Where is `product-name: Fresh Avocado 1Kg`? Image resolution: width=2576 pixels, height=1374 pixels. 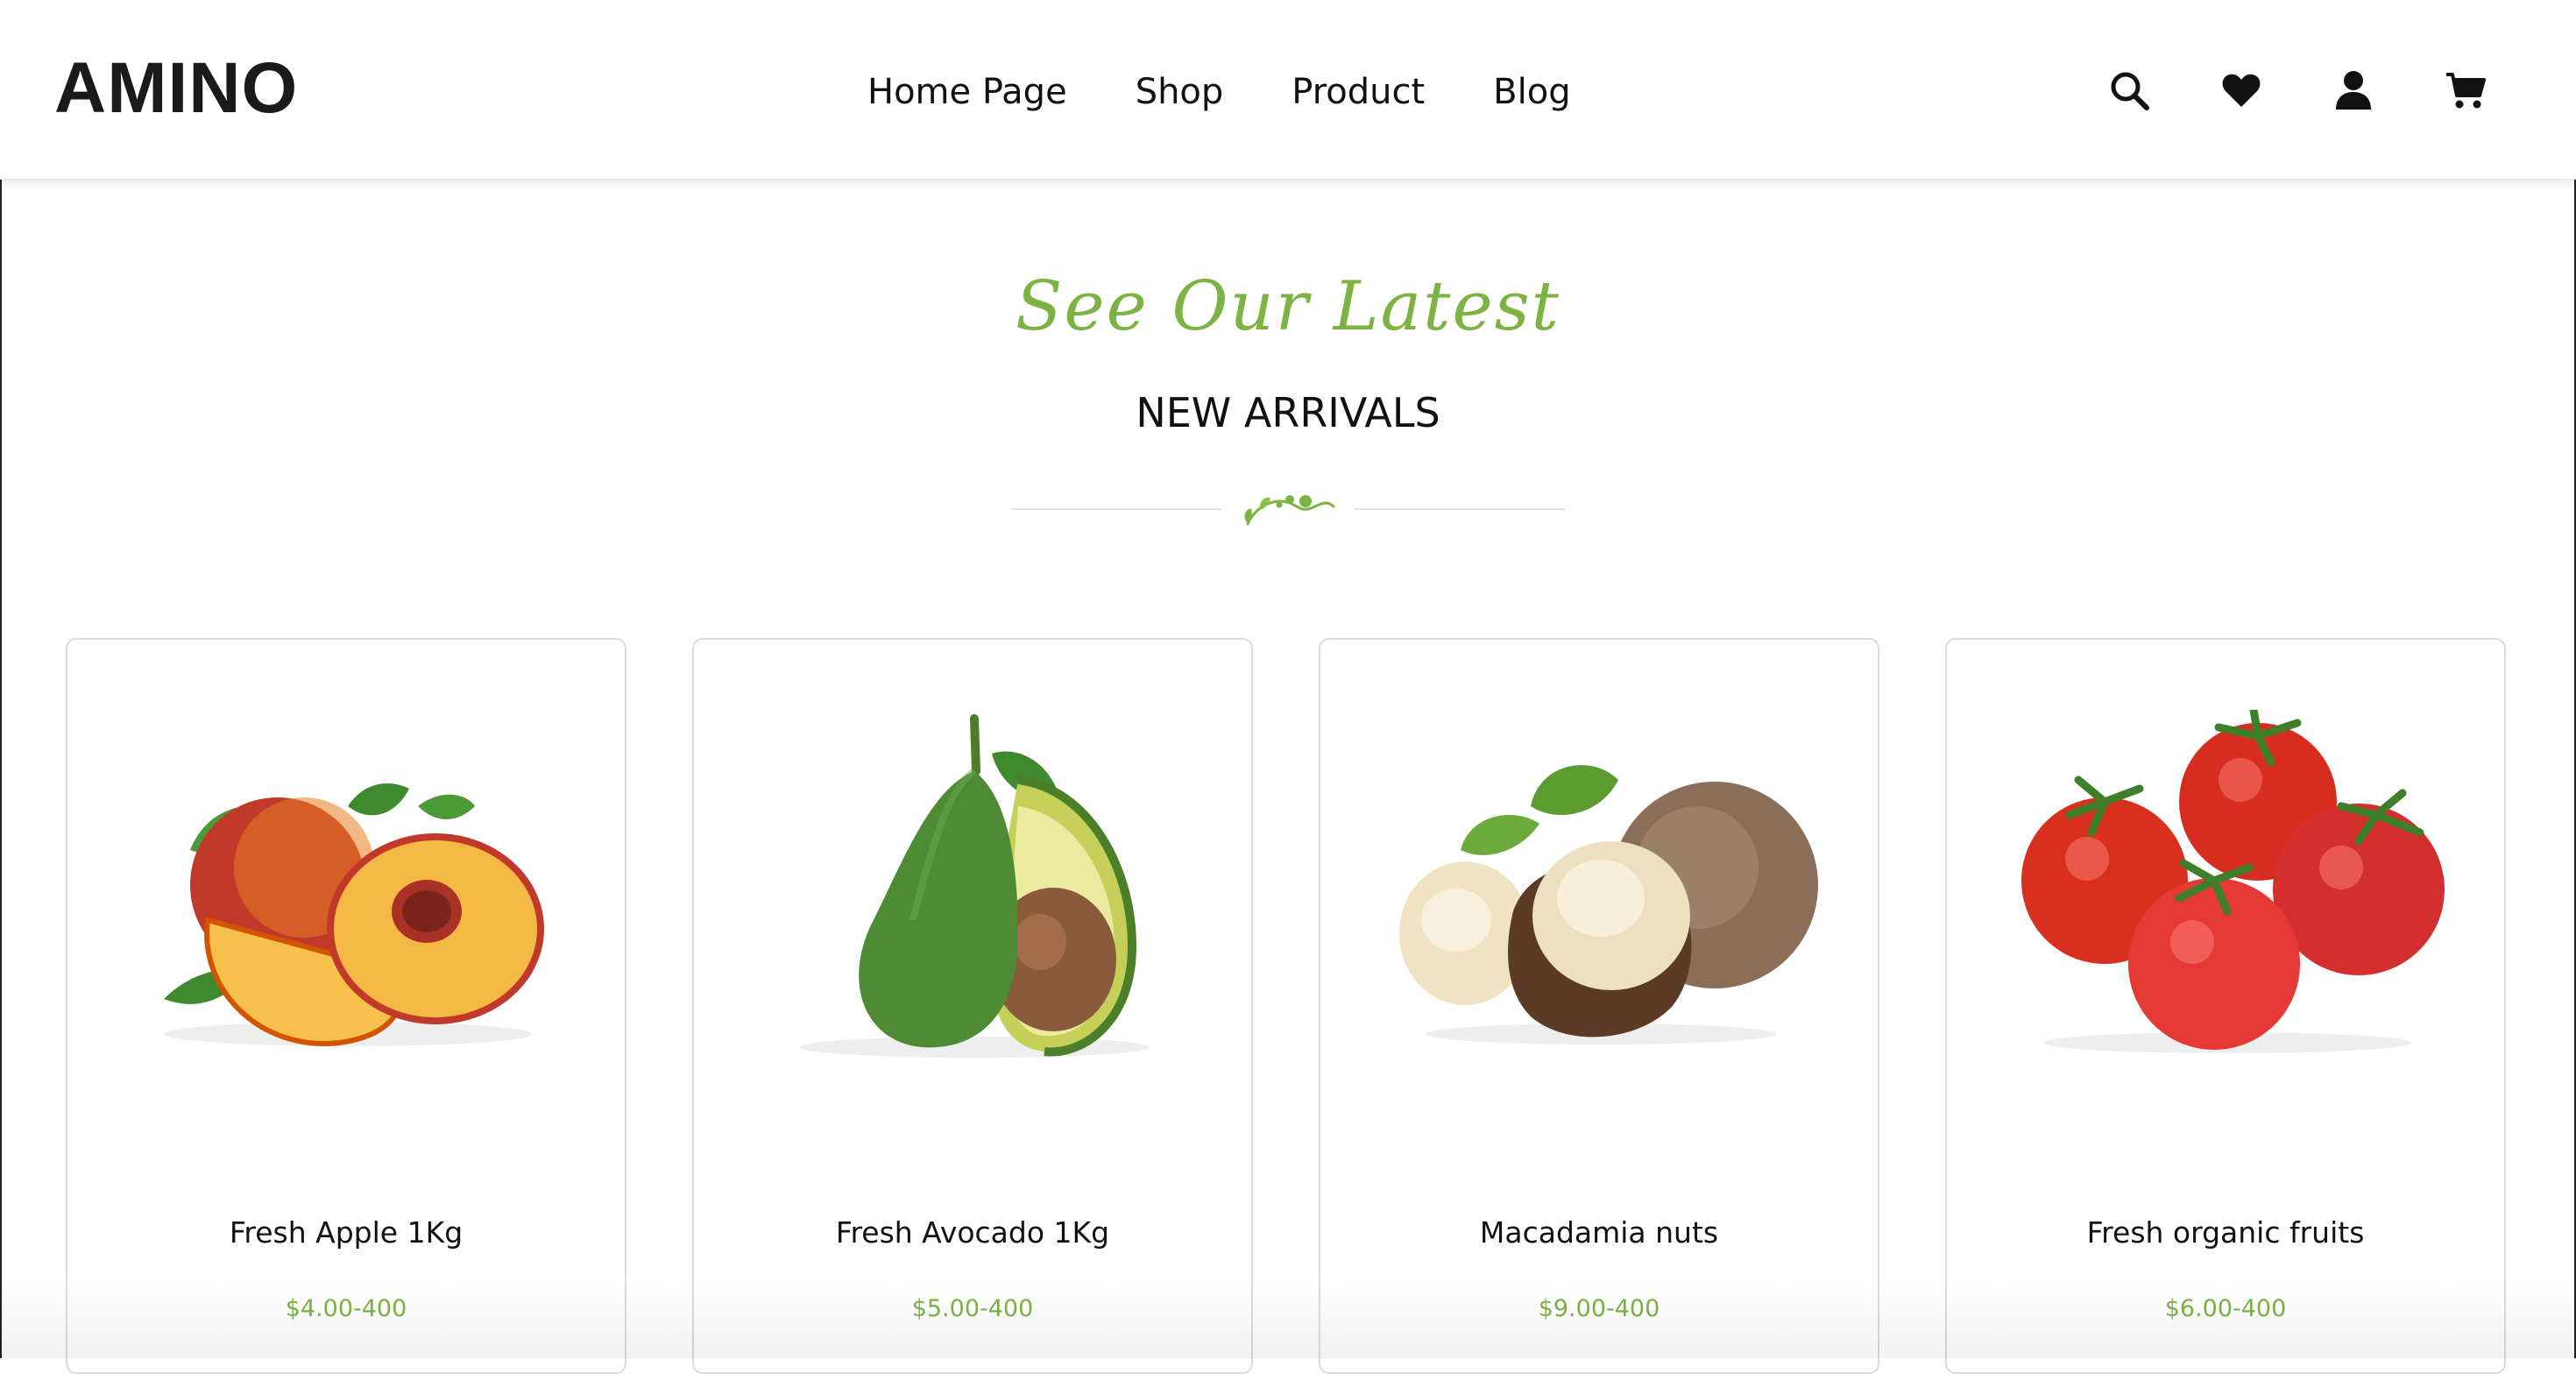 product-name: Fresh Avocado 1Kg is located at coordinates (972, 1233).